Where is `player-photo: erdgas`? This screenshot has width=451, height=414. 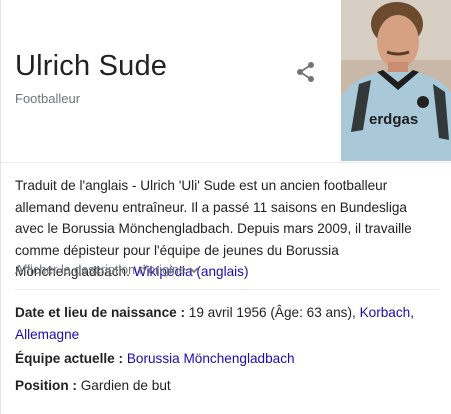
player-photo: erdgas is located at coordinates (396, 80).